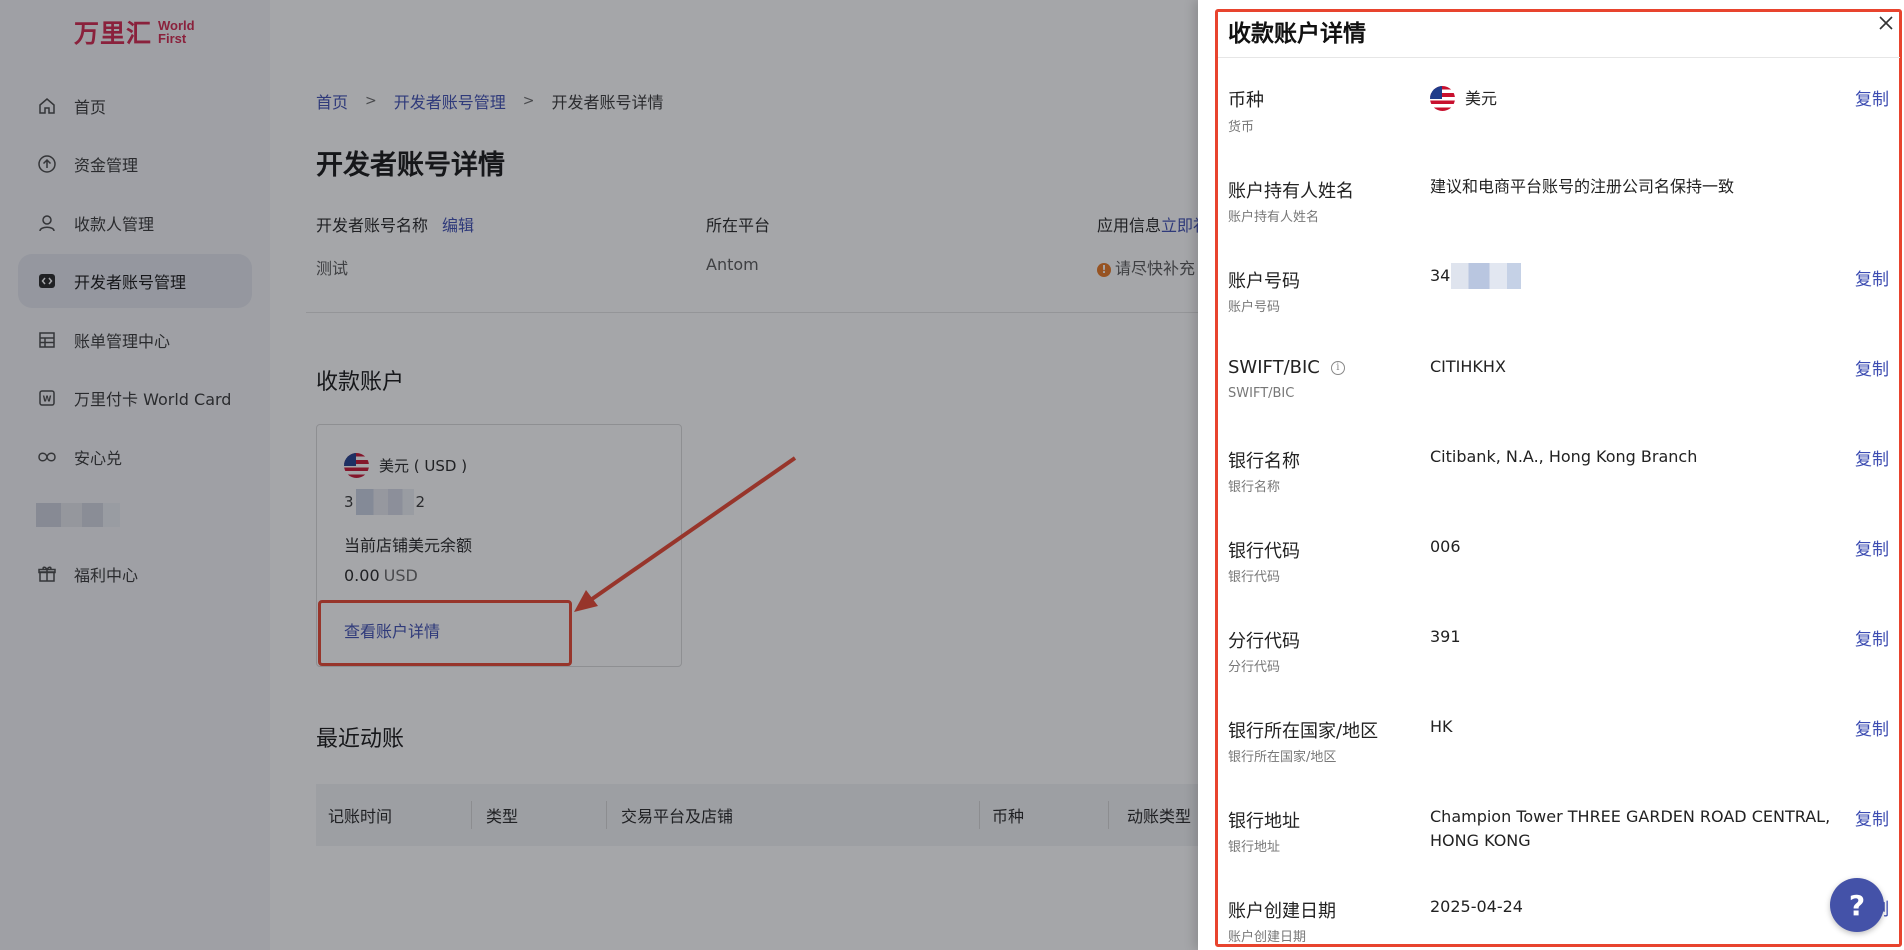 Image resolution: width=1904 pixels, height=950 pixels. What do you see at coordinates (1872, 547) in the screenshot?
I see `copy-bank-code-button: 复制` at bounding box center [1872, 547].